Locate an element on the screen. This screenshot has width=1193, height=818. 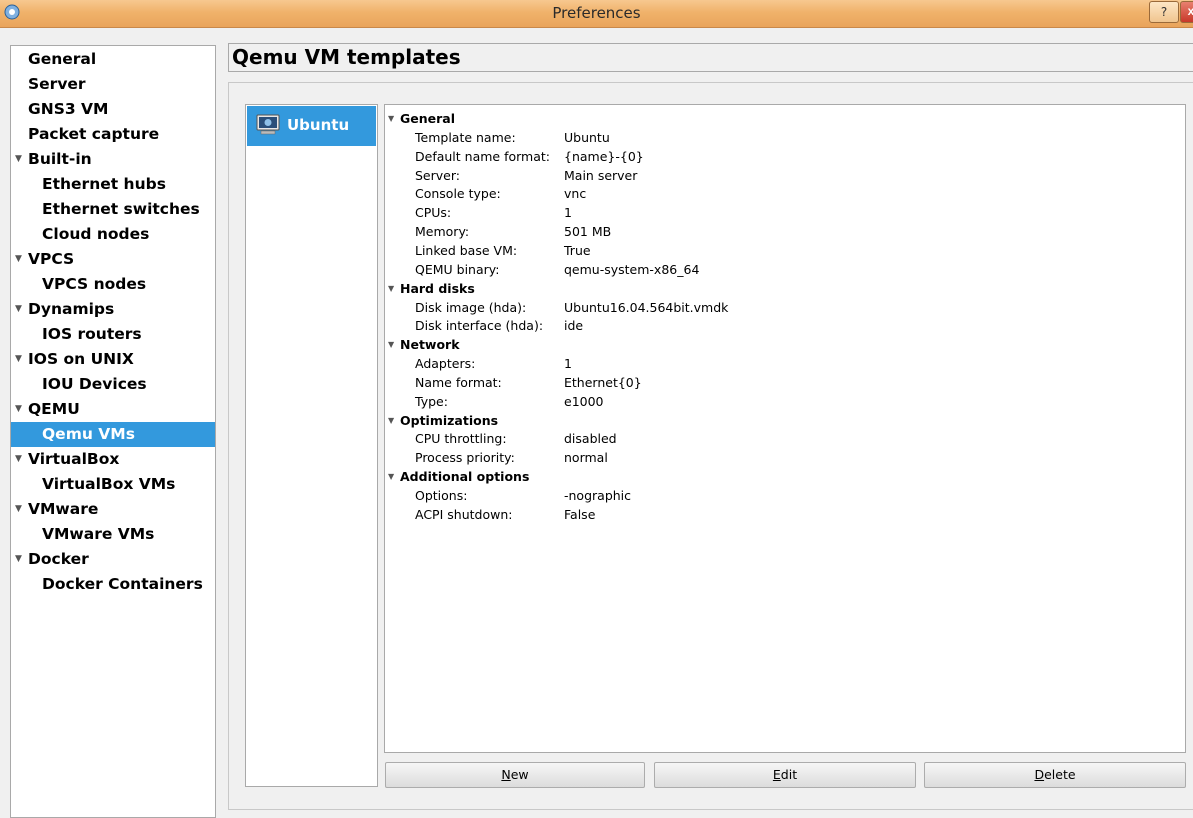
property-value: vnc is located at coordinates (575, 194).